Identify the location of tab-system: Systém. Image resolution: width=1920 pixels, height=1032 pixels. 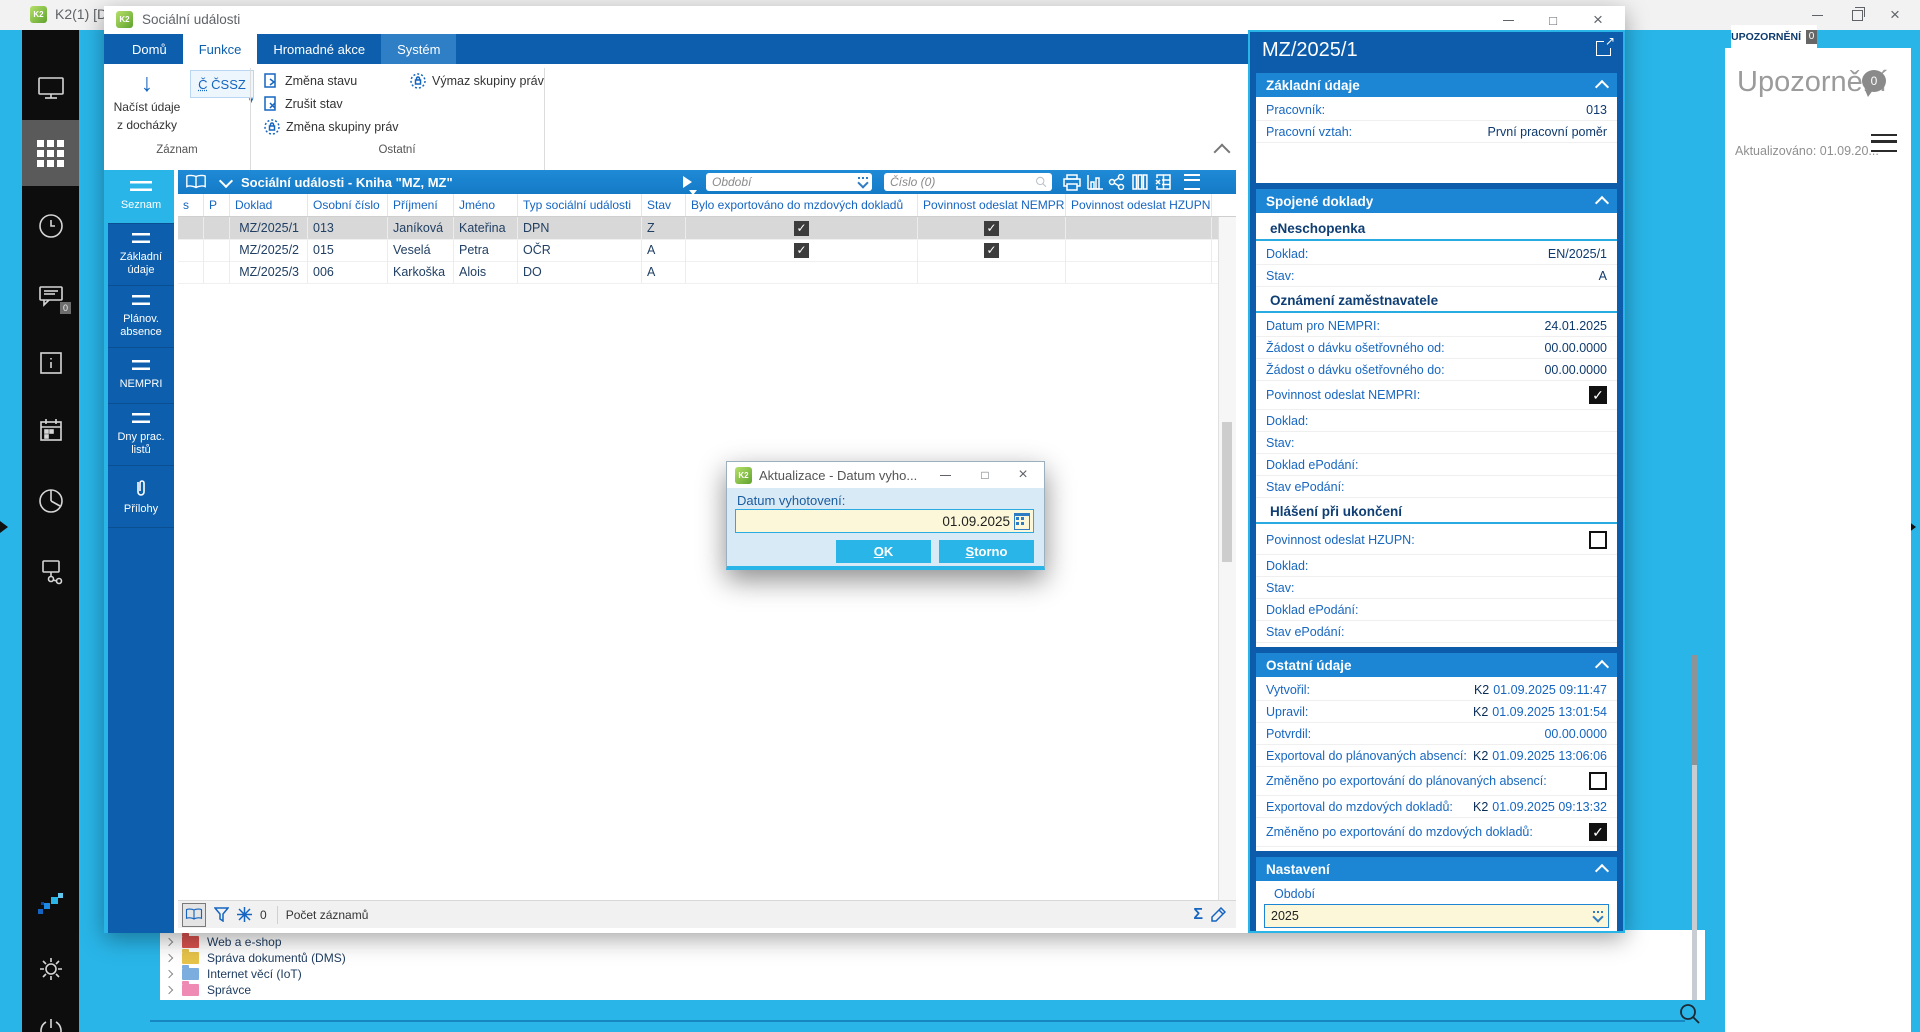
(419, 49).